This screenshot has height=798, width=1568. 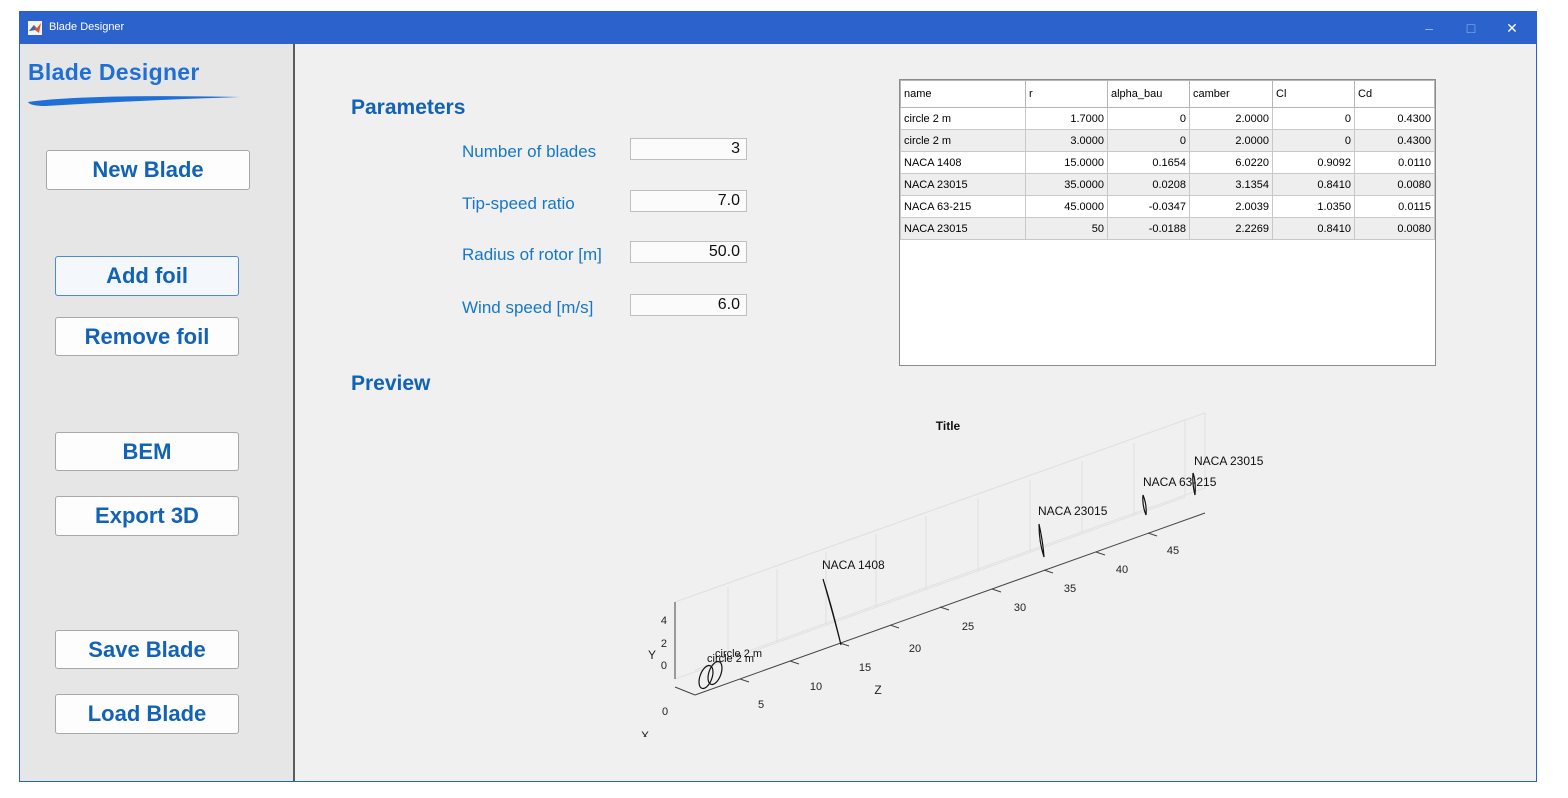 What do you see at coordinates (1173, 551) in the screenshot?
I see `z-tick-label: 45` at bounding box center [1173, 551].